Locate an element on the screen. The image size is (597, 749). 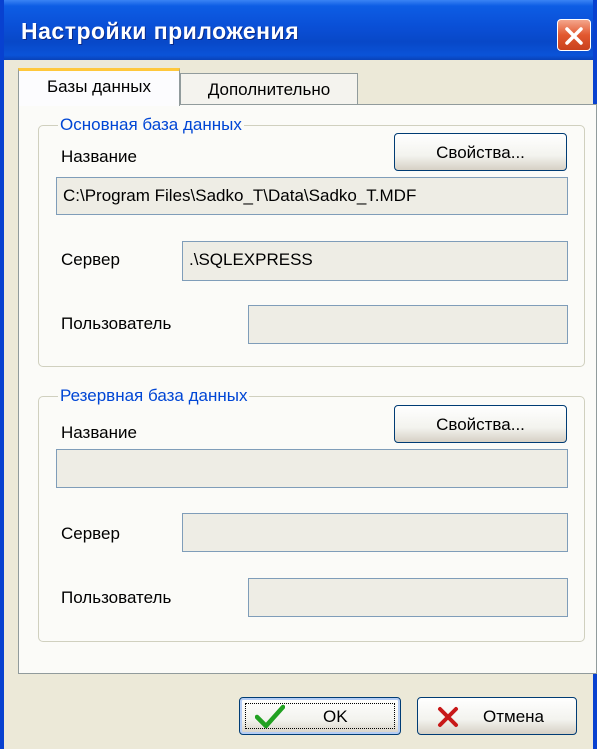
primary-db-server-field: .\SQLEXPRESS is located at coordinates (375, 261).